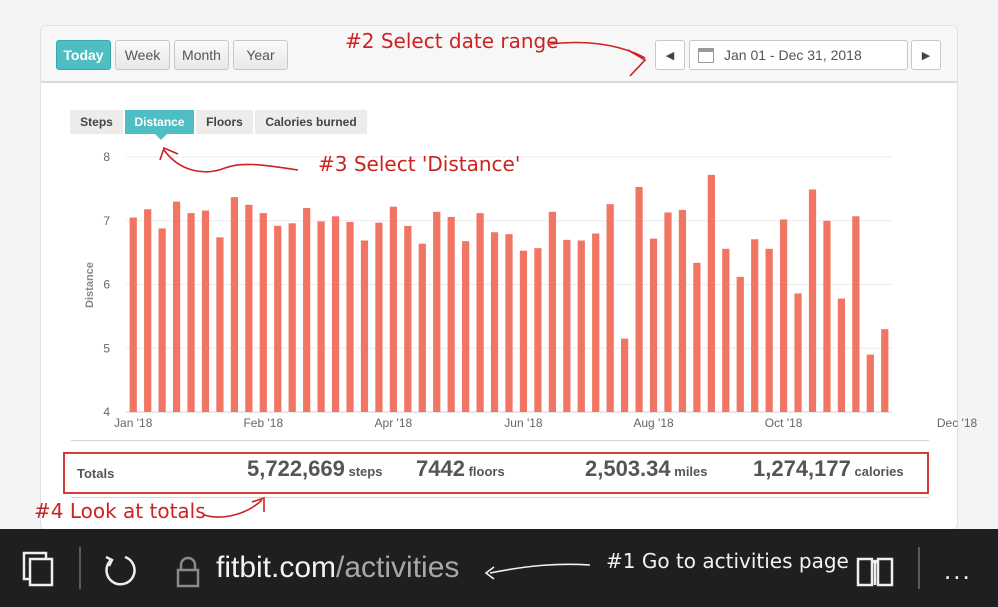 The height and width of the screenshot is (607, 998). What do you see at coordinates (727, 561) in the screenshot?
I see `annotation-go-to-activities: #1 Go to activities page` at bounding box center [727, 561].